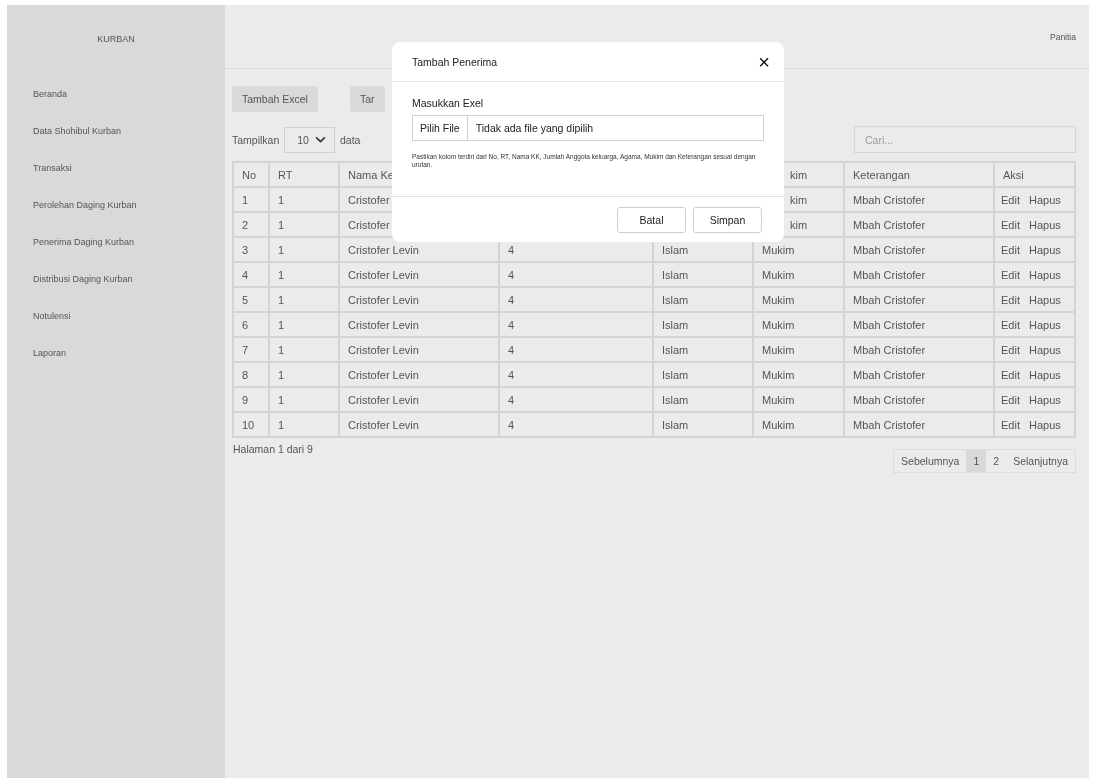  What do you see at coordinates (116, 39) in the screenshot?
I see `brand-title: KURBAN` at bounding box center [116, 39].